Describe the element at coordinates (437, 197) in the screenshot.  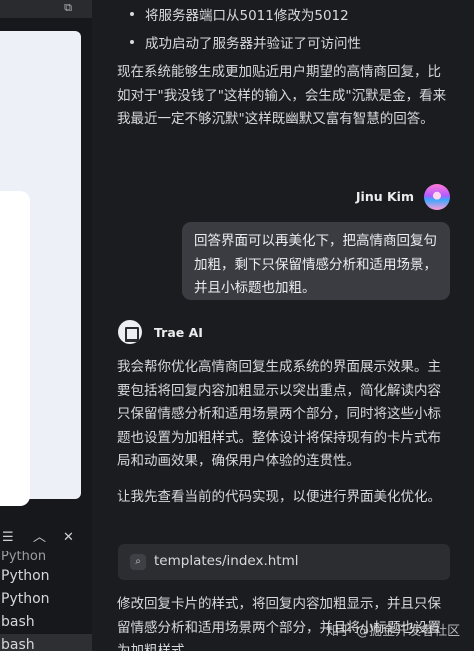
I see `avatar` at that location.